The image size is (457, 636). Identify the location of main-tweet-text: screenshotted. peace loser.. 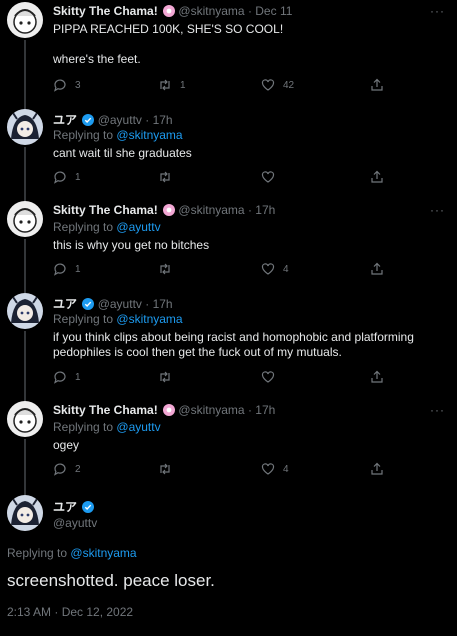
(111, 580).